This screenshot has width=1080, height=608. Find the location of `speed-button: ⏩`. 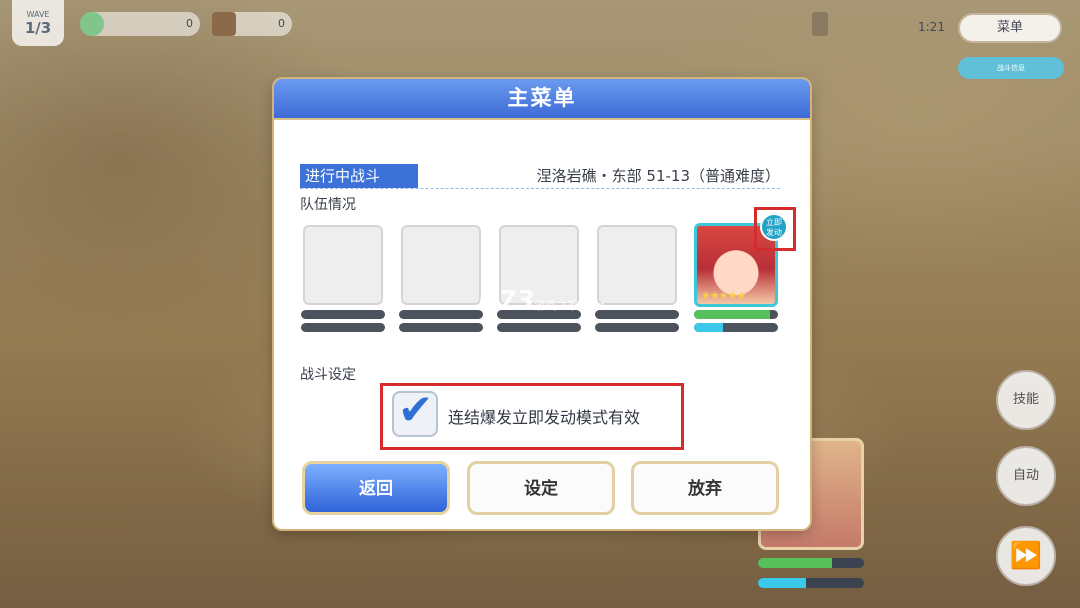

speed-button: ⏩ is located at coordinates (1026, 556).